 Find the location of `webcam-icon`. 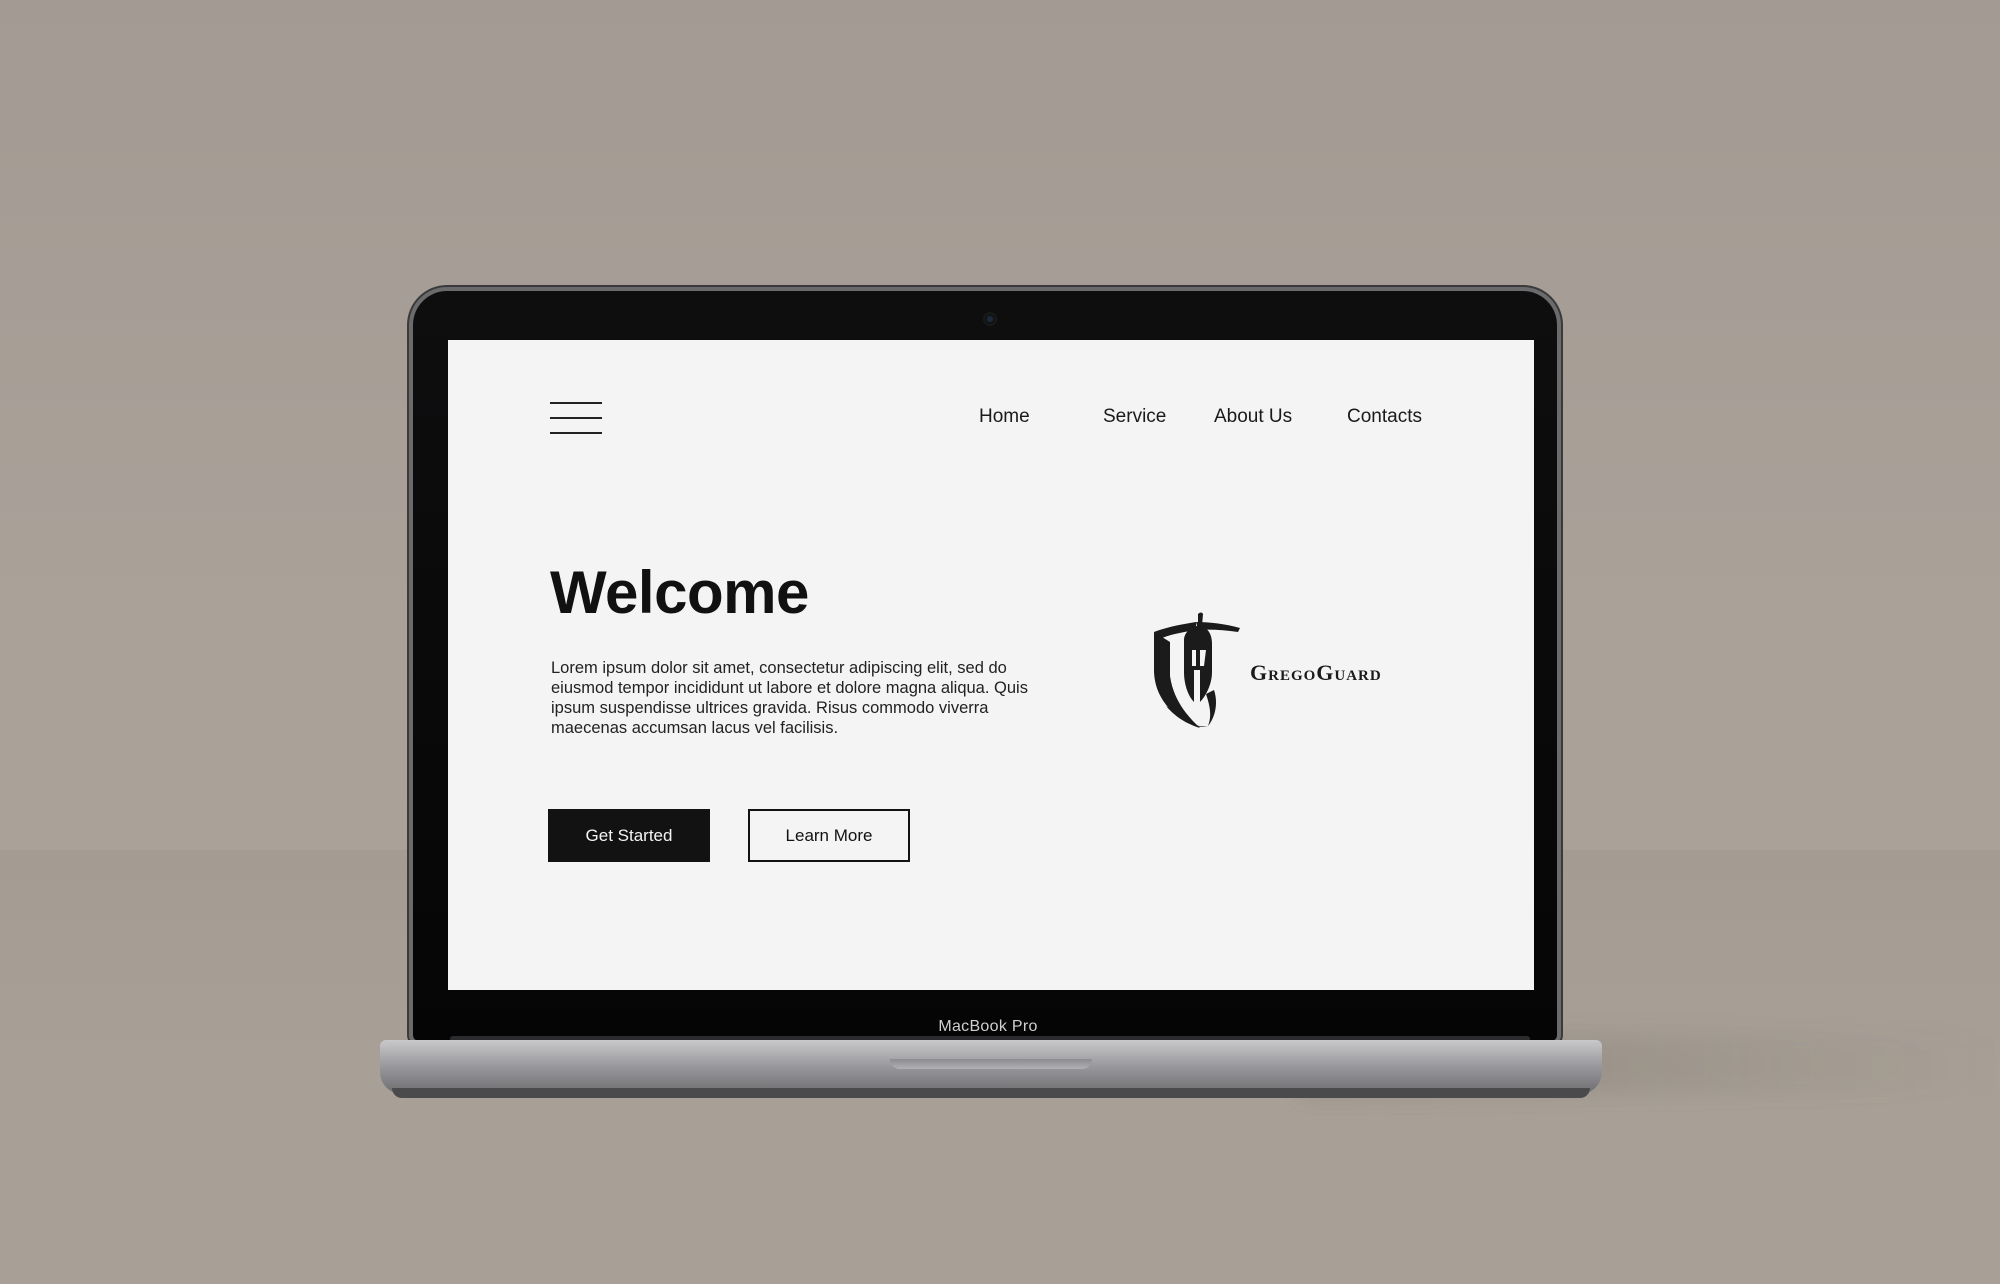

webcam-icon is located at coordinates (990, 319).